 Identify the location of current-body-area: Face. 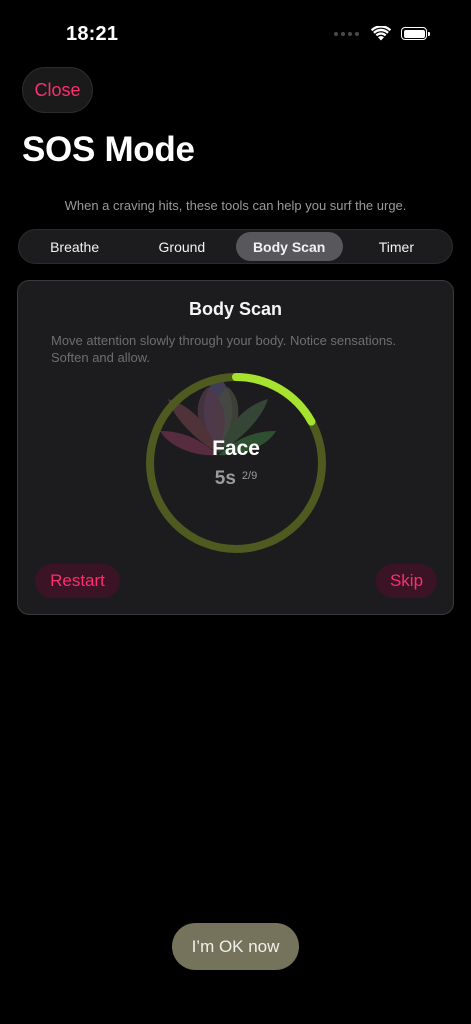
(236, 448).